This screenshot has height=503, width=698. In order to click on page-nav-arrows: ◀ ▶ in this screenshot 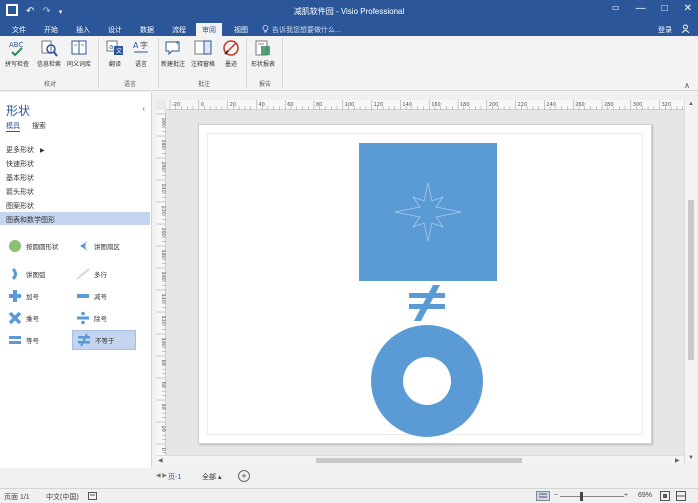, I will do `click(161, 475)`.